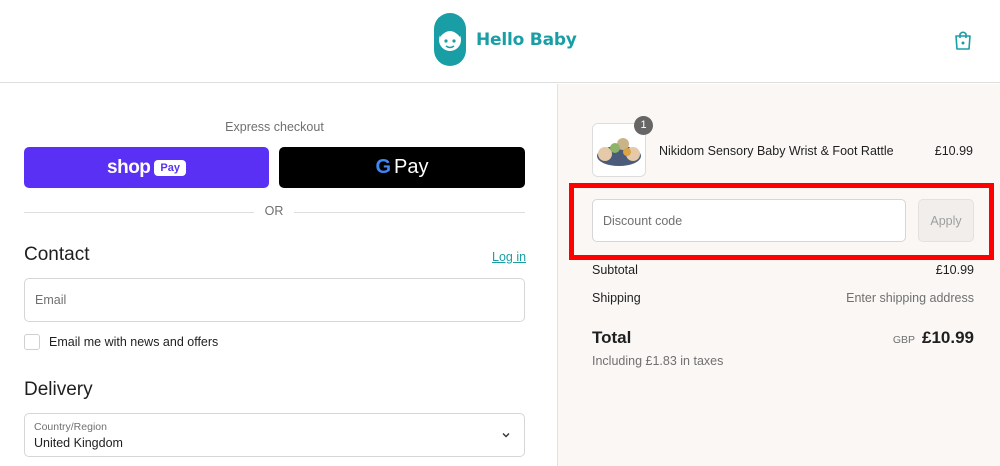 Image resolution: width=1000 pixels, height=466 pixels. I want to click on country-select: Country/Region United Kingdom, so click(274, 435).